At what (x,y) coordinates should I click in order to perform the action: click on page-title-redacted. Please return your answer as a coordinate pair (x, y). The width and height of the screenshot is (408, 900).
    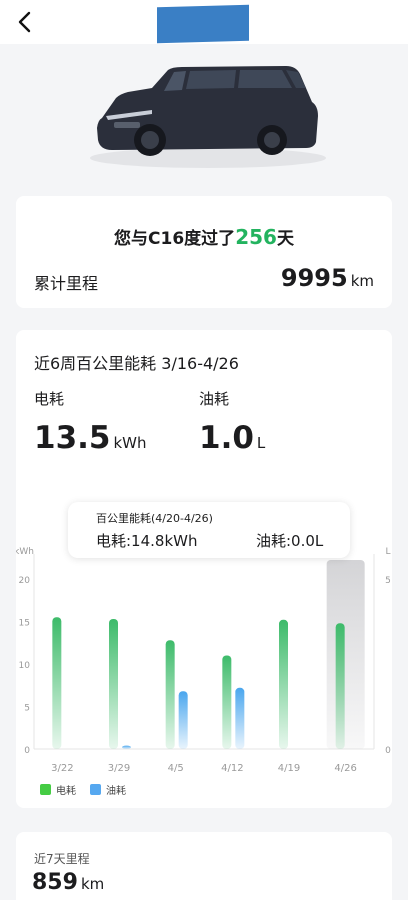
    Looking at the image, I should click on (203, 24).